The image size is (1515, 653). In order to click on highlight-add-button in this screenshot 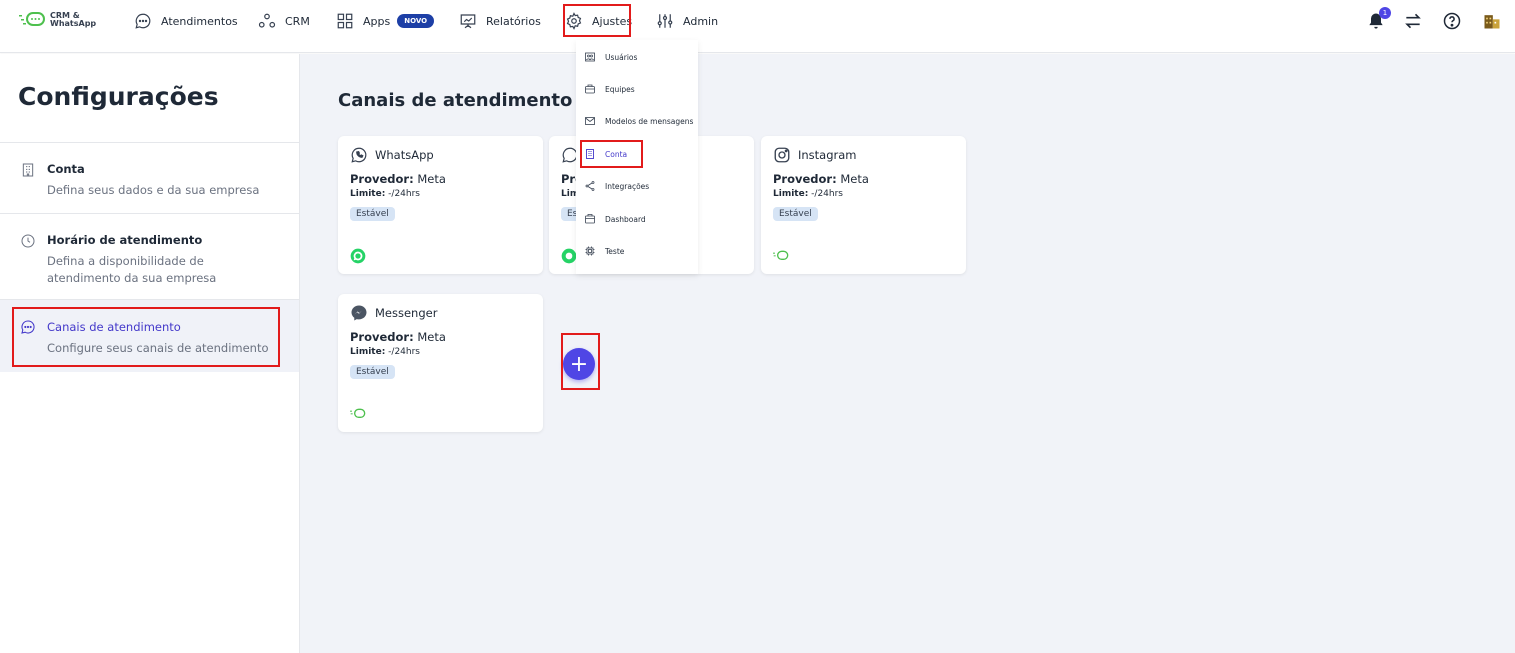, I will do `click(580, 361)`.